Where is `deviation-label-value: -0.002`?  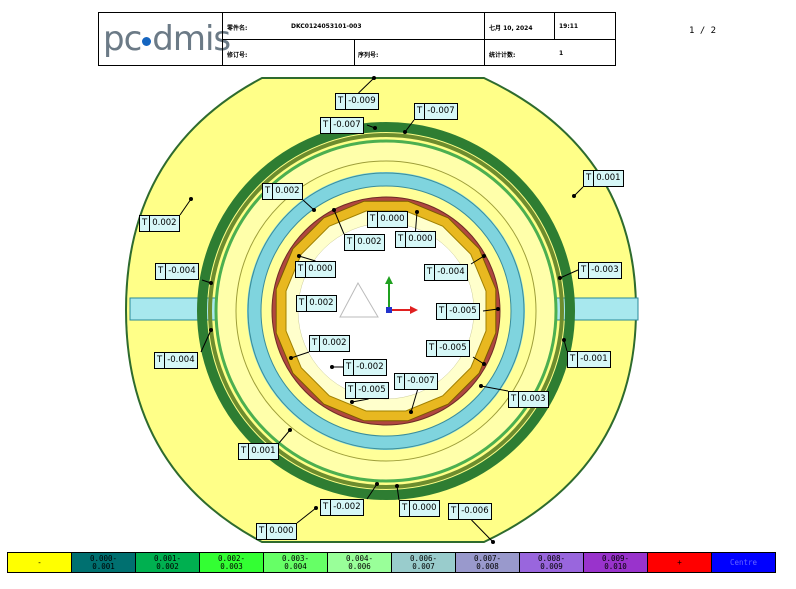 deviation-label-value: -0.002 is located at coordinates (347, 507).